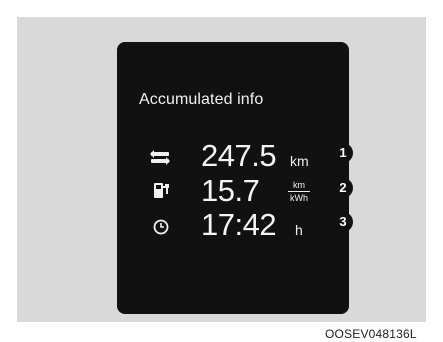 This screenshot has width=443, height=342. What do you see at coordinates (201, 99) in the screenshot?
I see `panel-title: Accumulated info` at bounding box center [201, 99].